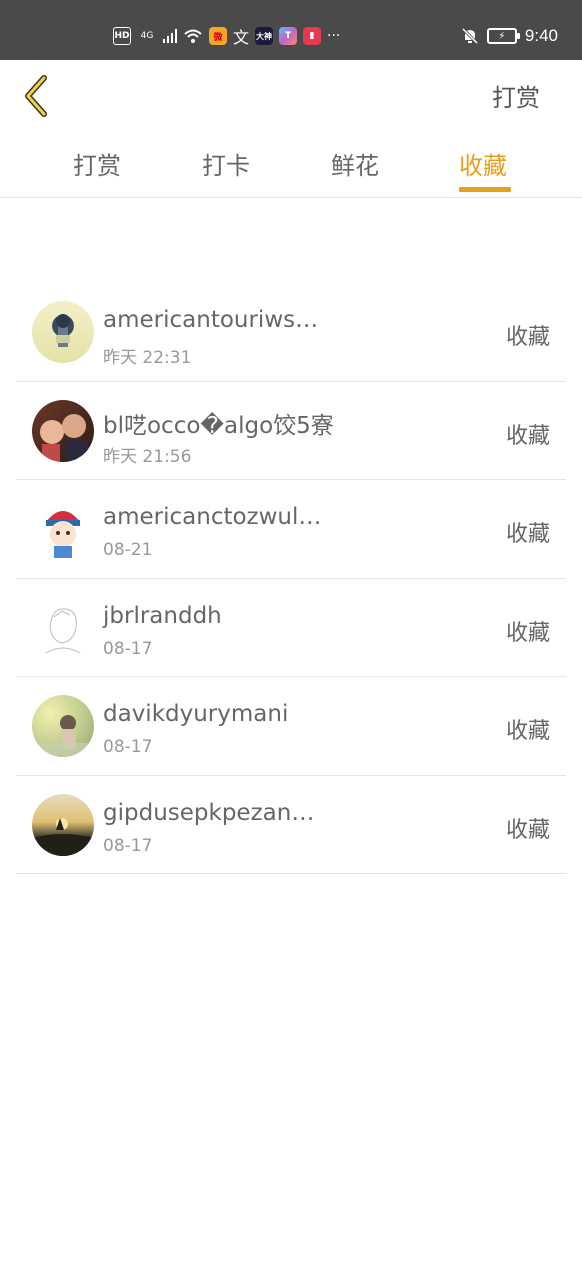  What do you see at coordinates (170, 36) in the screenshot?
I see `signal-icon` at bounding box center [170, 36].